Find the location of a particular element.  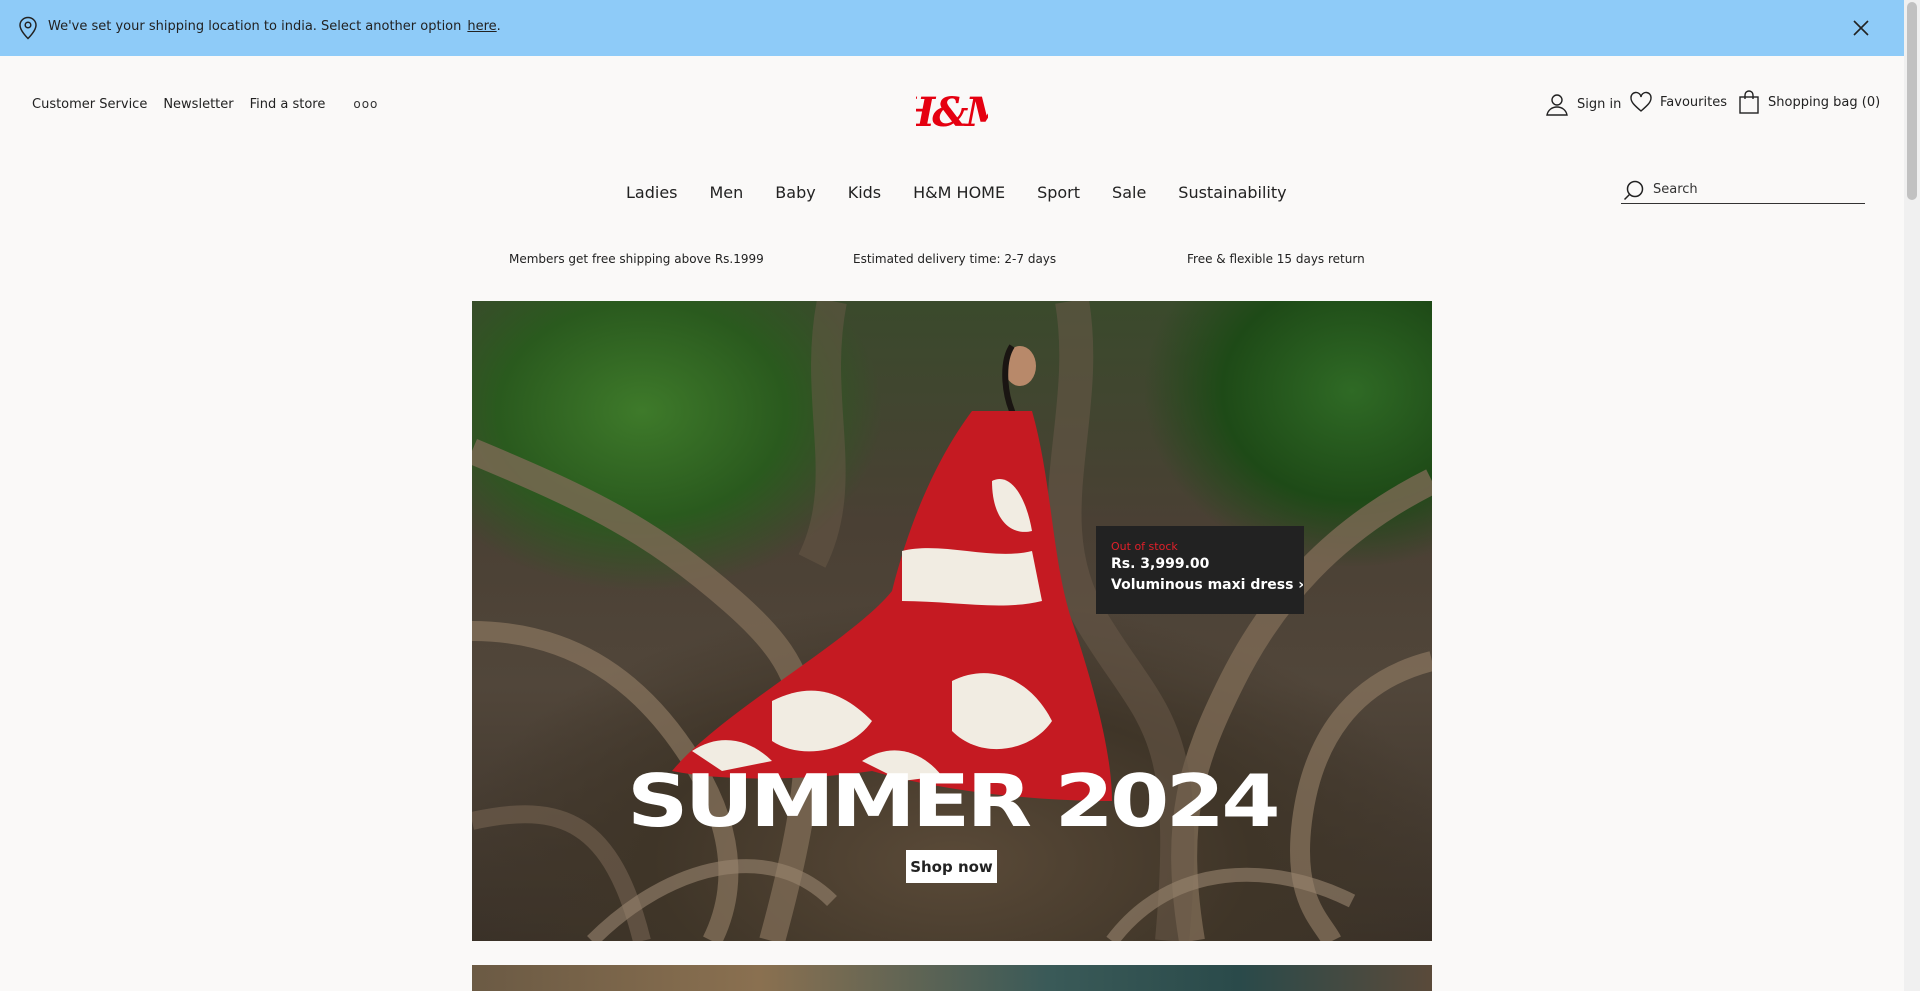

sign-in-label: Sign in is located at coordinates (1599, 104).